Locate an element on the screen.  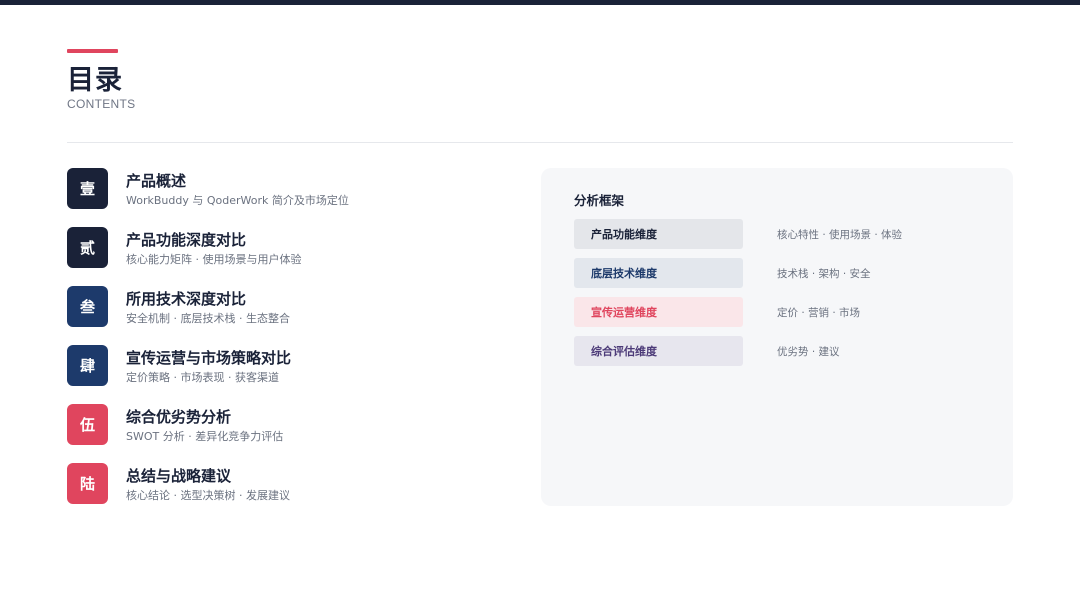
dimension-chip: 综合评估维度 is located at coordinates (658, 351).